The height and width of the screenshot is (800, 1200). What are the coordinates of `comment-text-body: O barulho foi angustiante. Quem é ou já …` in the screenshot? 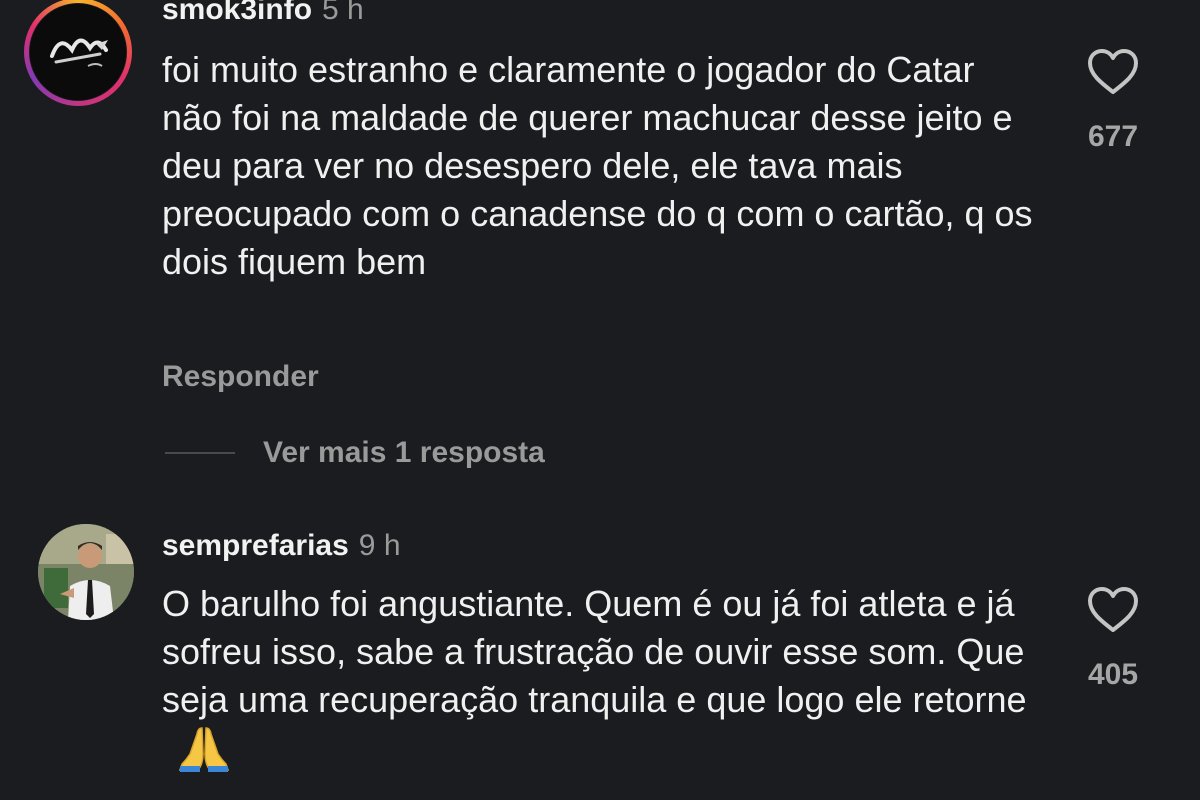 It's located at (594, 651).